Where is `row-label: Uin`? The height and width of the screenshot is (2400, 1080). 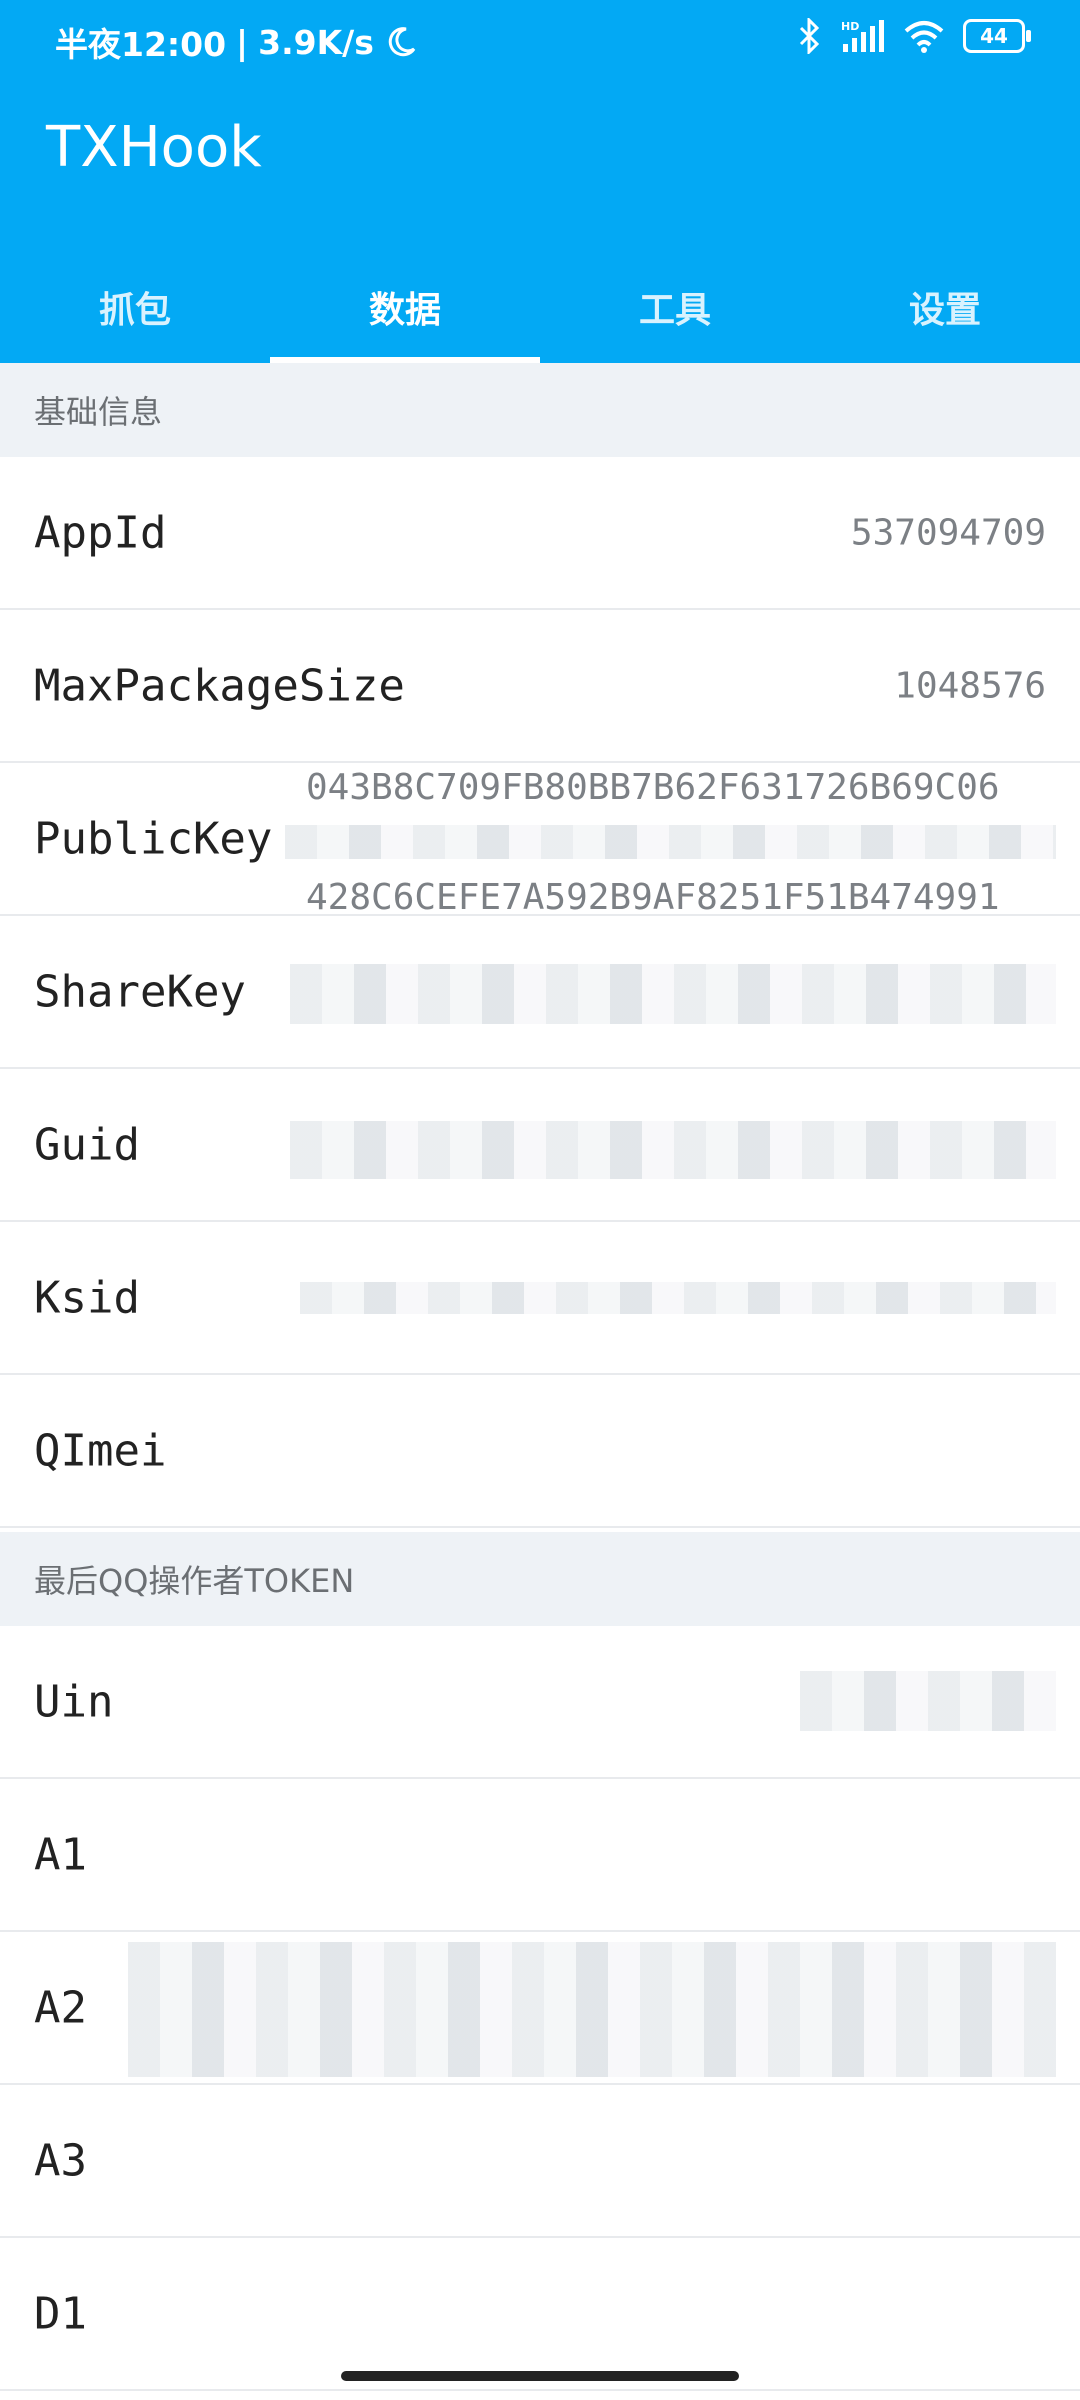
row-label: Uin is located at coordinates (74, 1701).